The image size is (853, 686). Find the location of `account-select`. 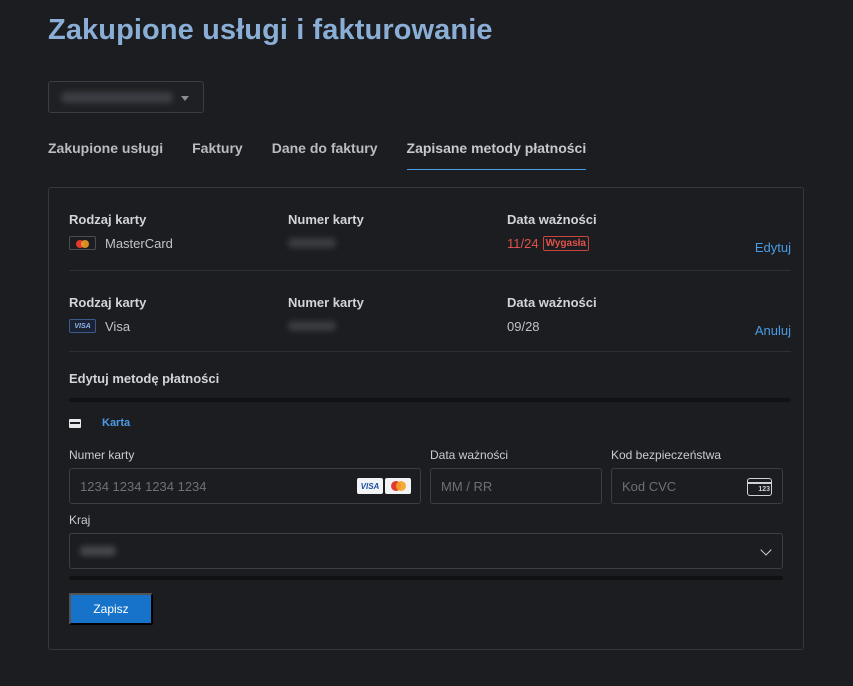

account-select is located at coordinates (126, 97).